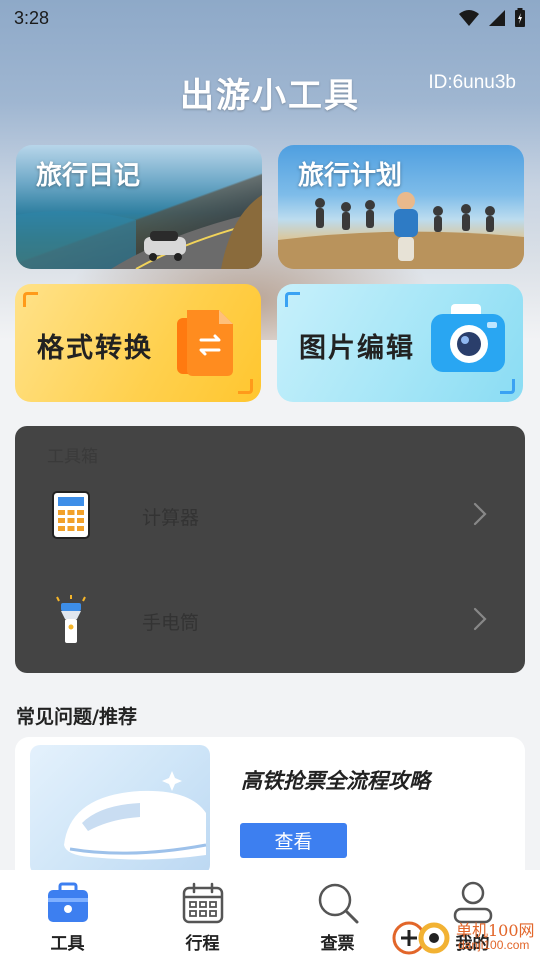  Describe the element at coordinates (171, 623) in the screenshot. I see `tool-label-flashlight: 手电筒` at that location.